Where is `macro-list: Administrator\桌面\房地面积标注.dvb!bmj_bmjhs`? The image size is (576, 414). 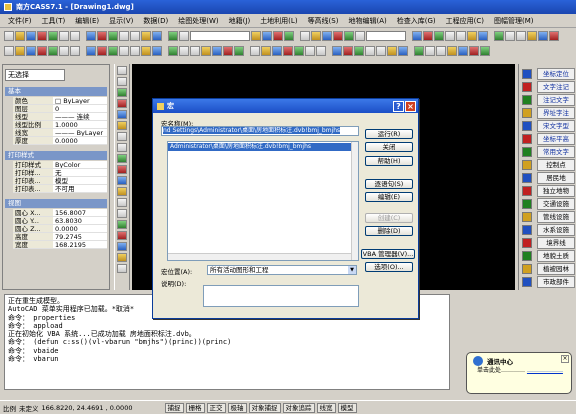
macro-list: Administrator\桌面\房地面积标注.dvb!bmj_bmjhs is located at coordinates (263, 201).